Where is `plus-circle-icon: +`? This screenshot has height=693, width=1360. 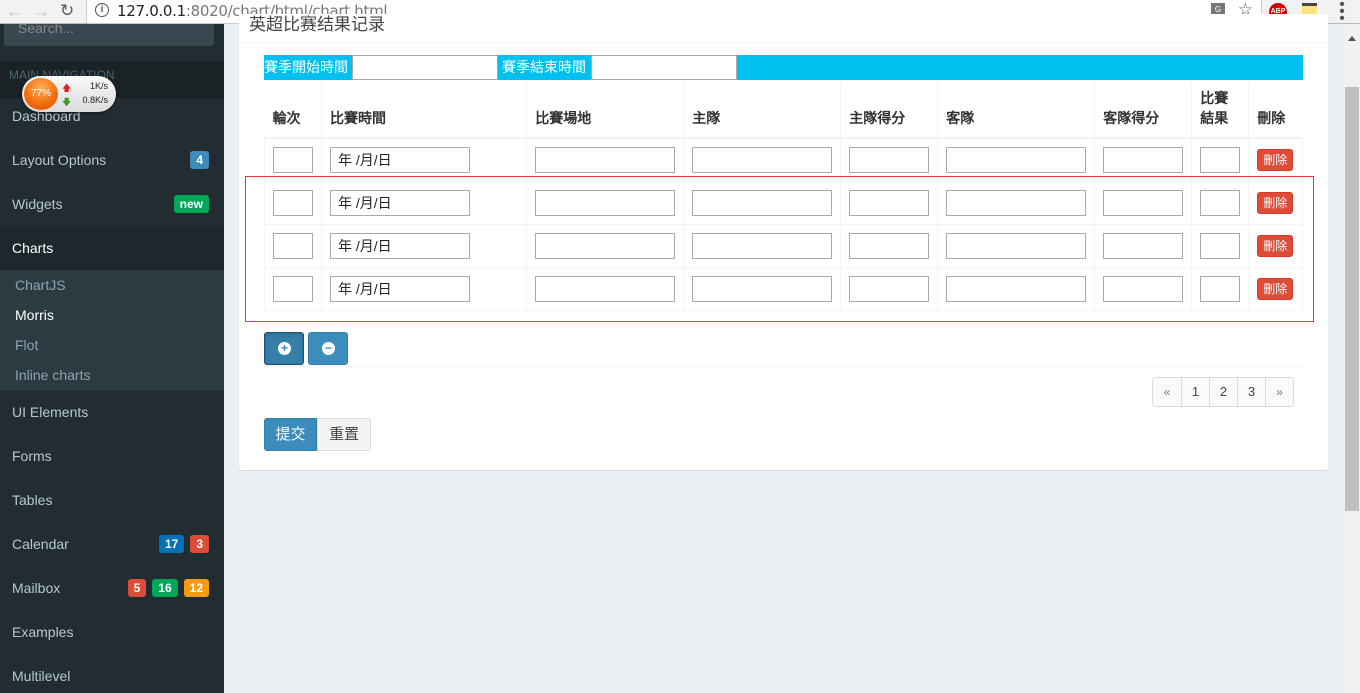
plus-circle-icon: + is located at coordinates (284, 348).